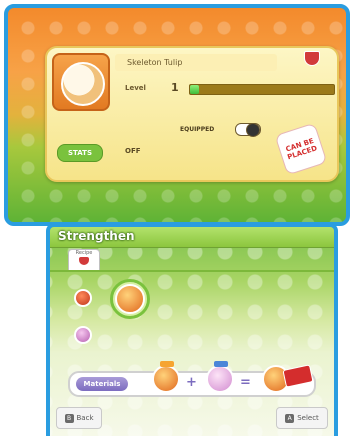 This screenshot has height=436, width=350. Describe the element at coordinates (312, 58) in the screenshot. I see `sell-cup-icon` at that location.